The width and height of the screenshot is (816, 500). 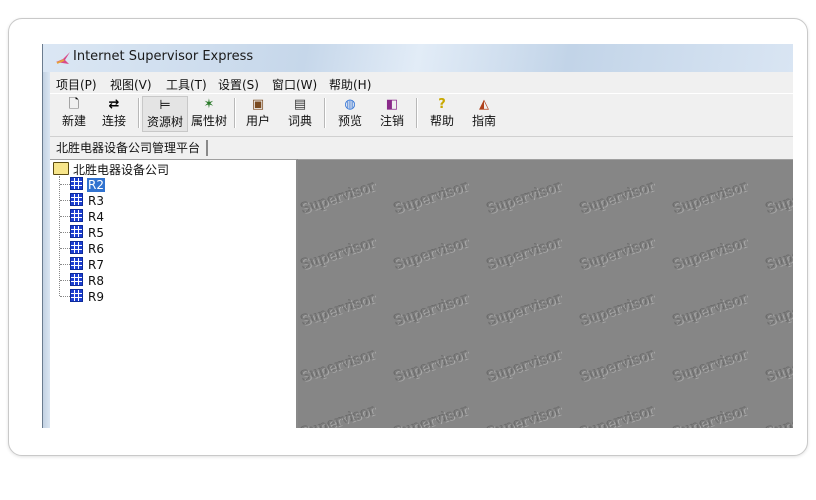 What do you see at coordinates (209, 113) in the screenshot?
I see `property-tree-button: ✶ 属性树` at bounding box center [209, 113].